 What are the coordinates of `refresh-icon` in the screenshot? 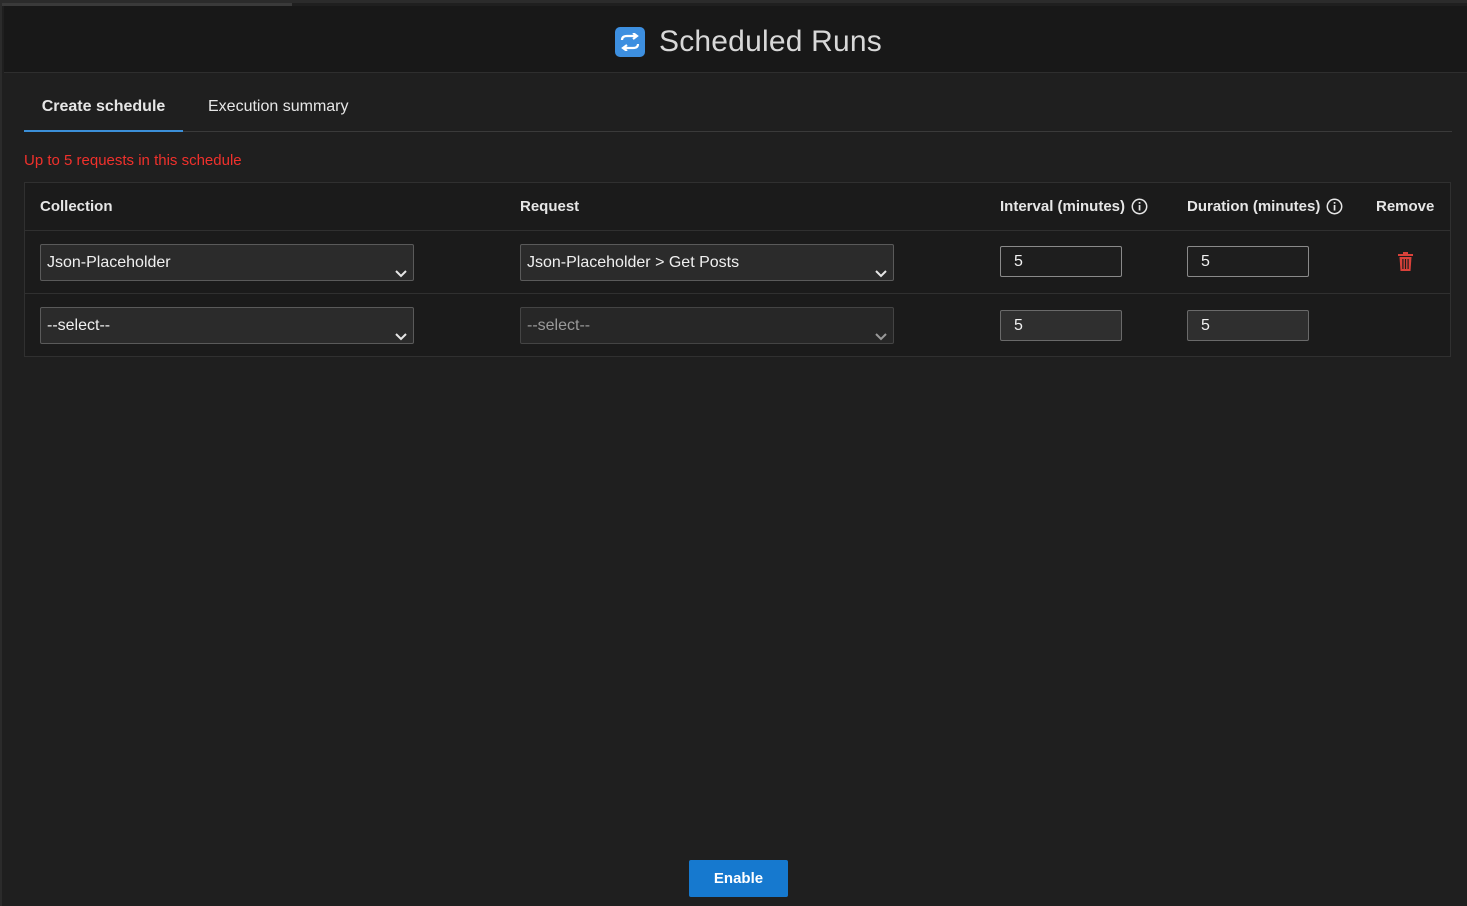 It's located at (630, 42).